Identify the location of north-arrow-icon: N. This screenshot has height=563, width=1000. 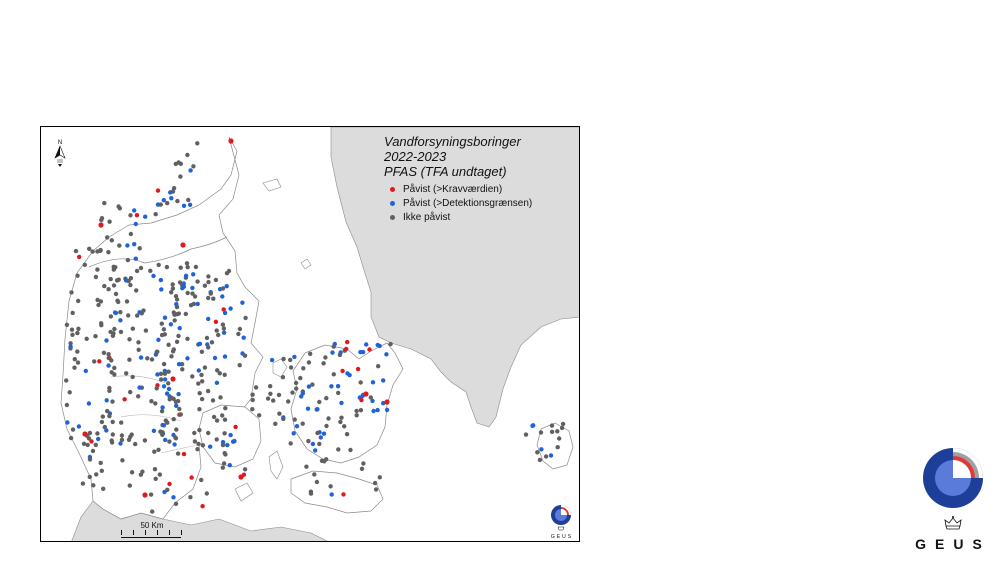
(60, 153).